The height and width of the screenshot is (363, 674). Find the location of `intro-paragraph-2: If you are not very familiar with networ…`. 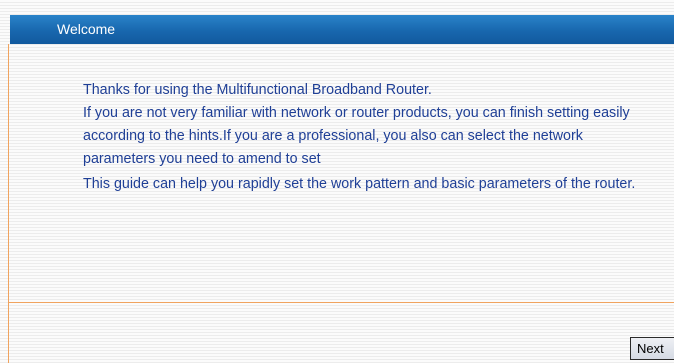

intro-paragraph-2: If you are not very familiar with networ… is located at coordinates (356, 136).